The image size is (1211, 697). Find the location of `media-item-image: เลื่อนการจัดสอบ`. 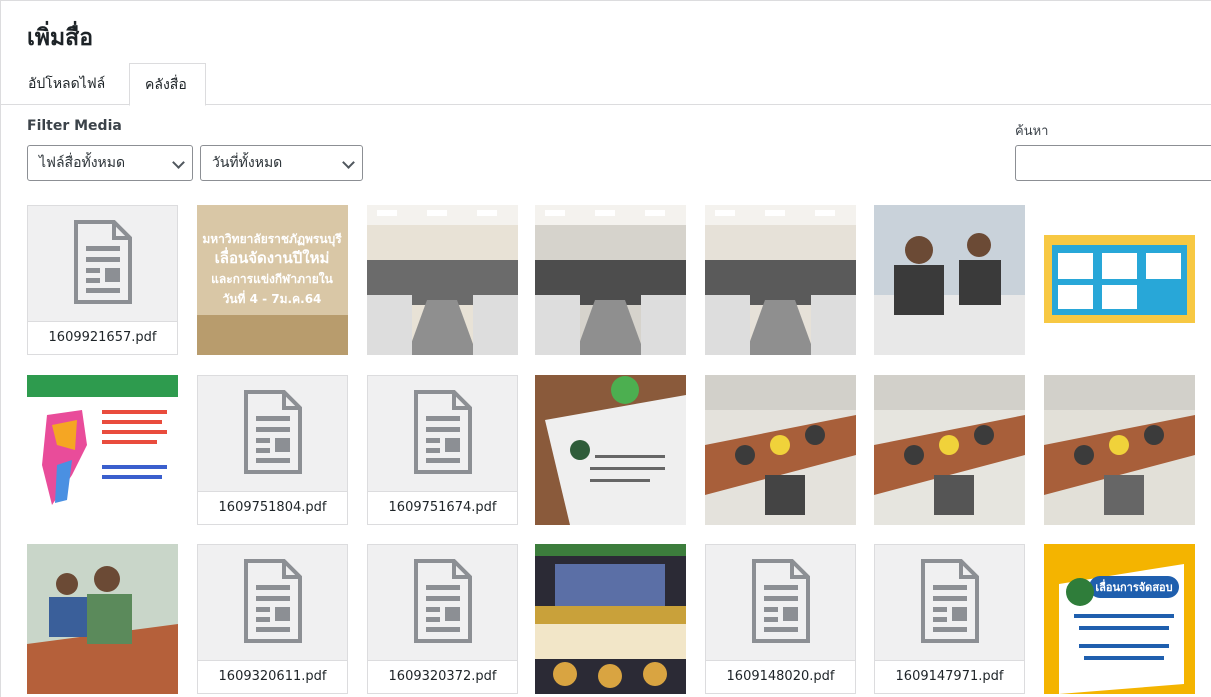

media-item-image: เลื่อนการจัดสอบ is located at coordinates (1119, 619).